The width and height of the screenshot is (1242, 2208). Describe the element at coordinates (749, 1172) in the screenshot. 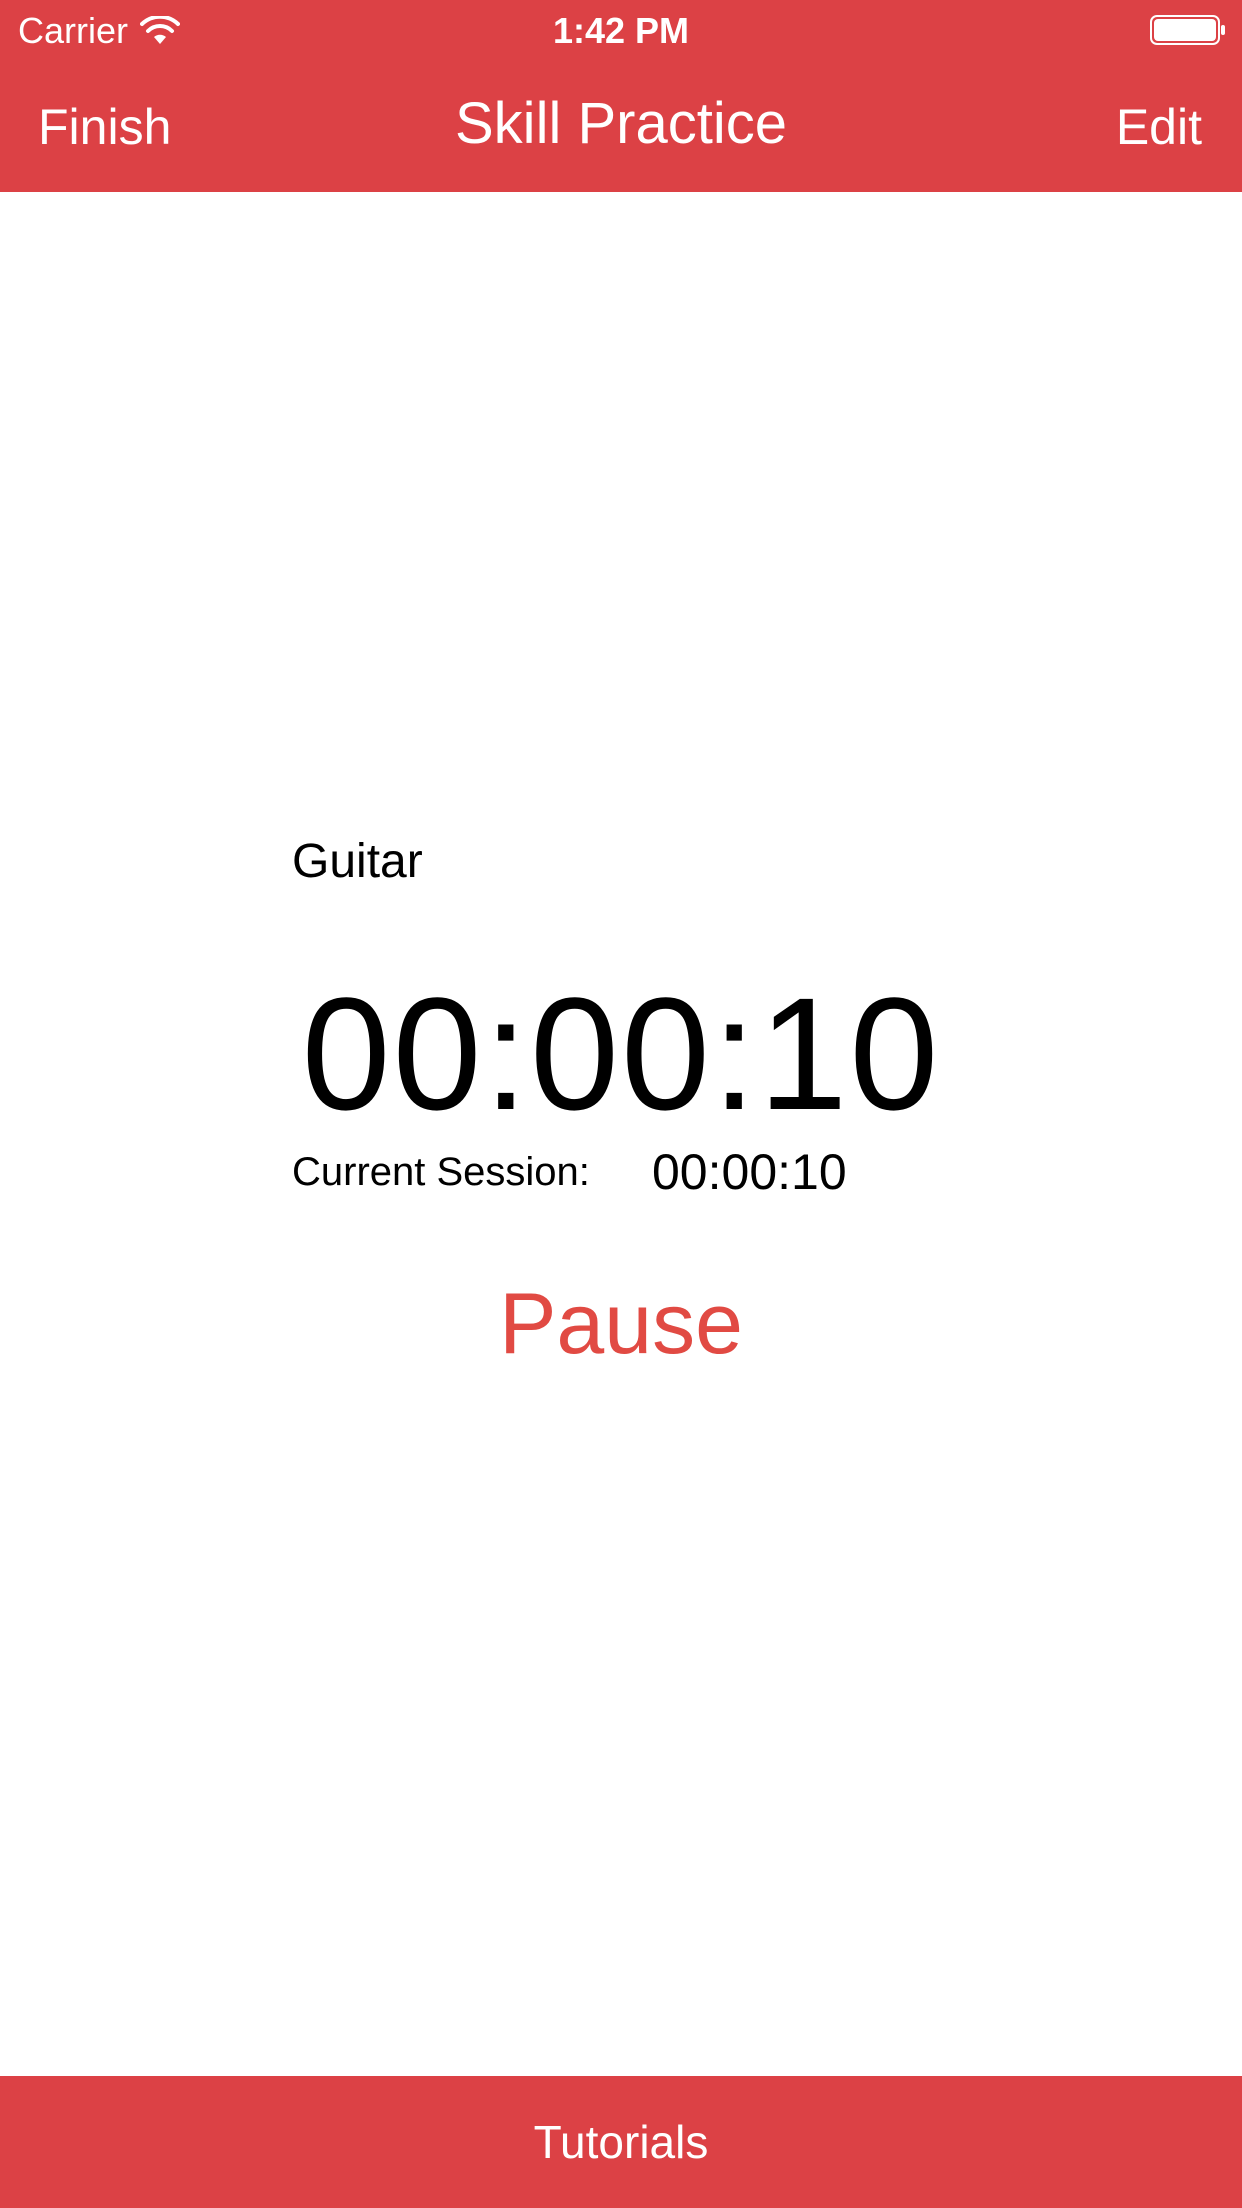

I see `current-session-time: 00:00:10` at that location.